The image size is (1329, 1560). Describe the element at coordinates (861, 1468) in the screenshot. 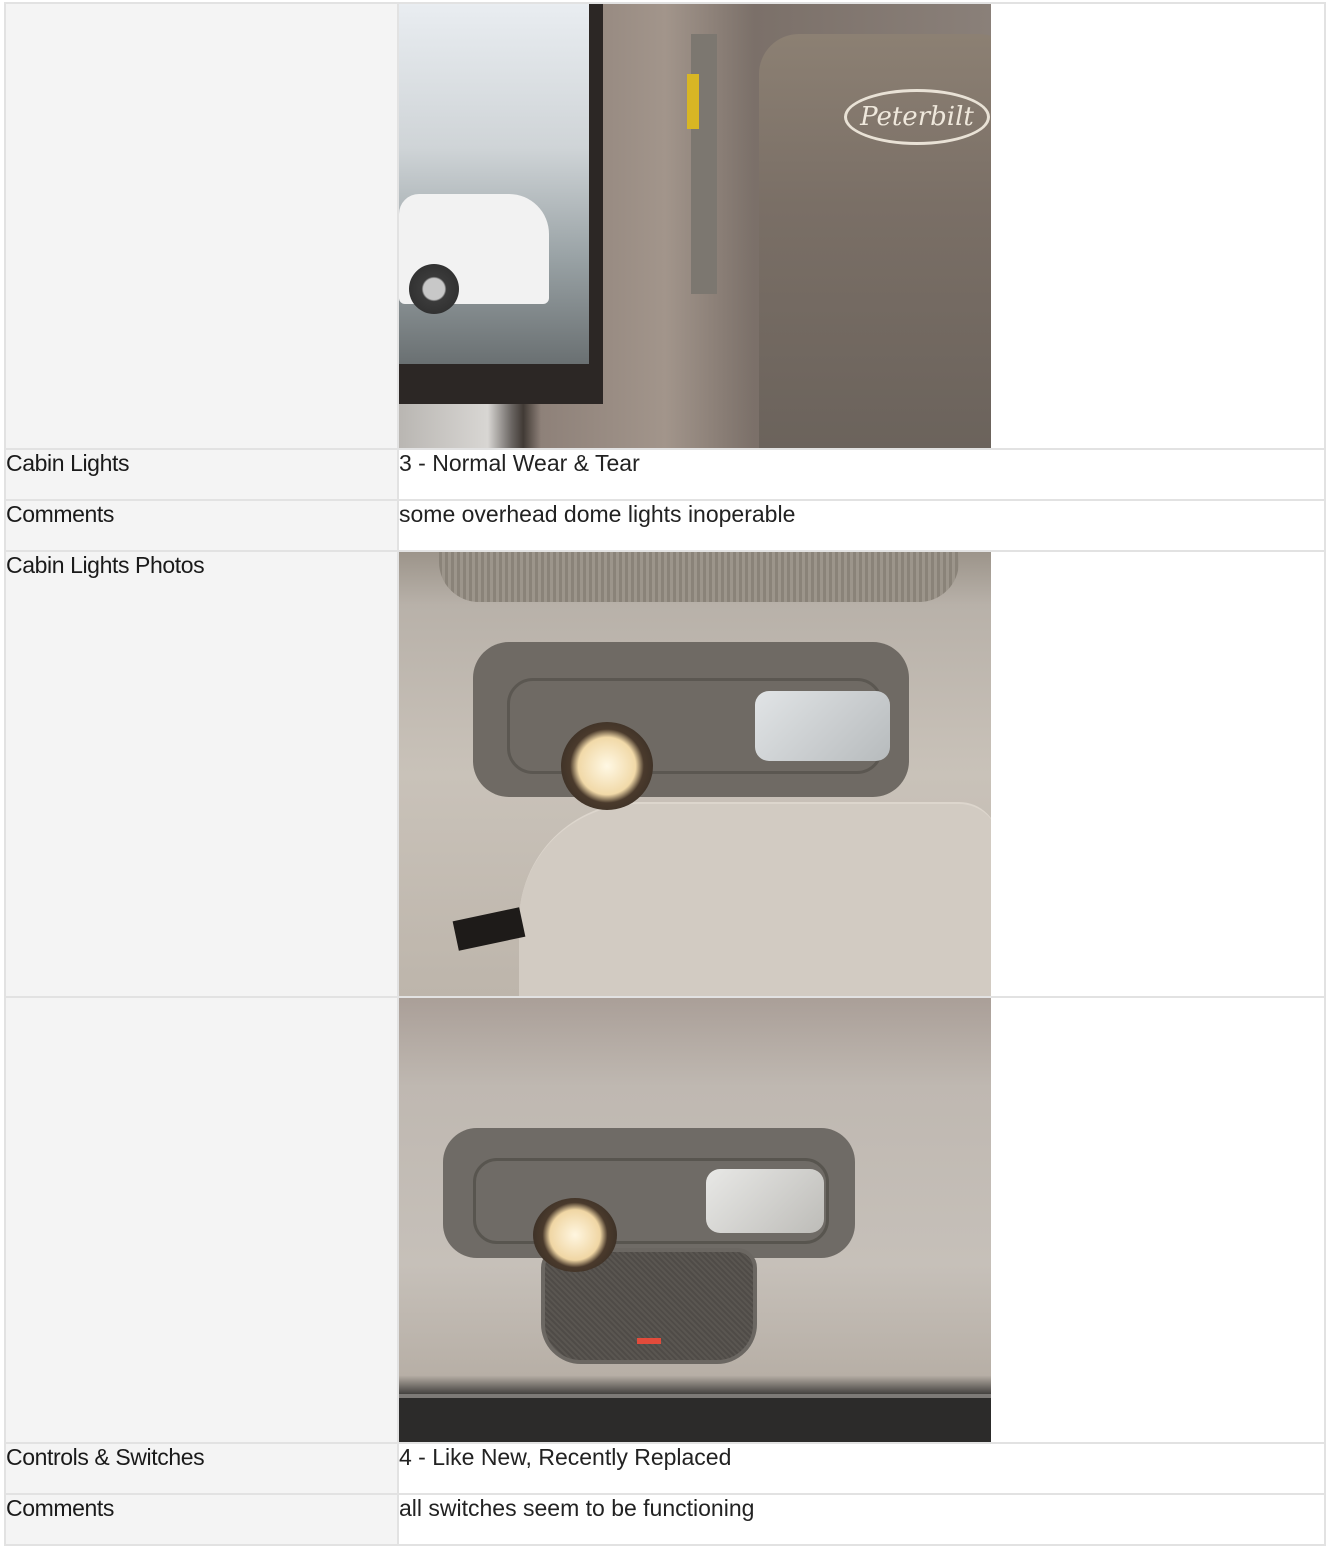

I see `controls-switches-value: 4 - Like New, Recently Replaced` at that location.